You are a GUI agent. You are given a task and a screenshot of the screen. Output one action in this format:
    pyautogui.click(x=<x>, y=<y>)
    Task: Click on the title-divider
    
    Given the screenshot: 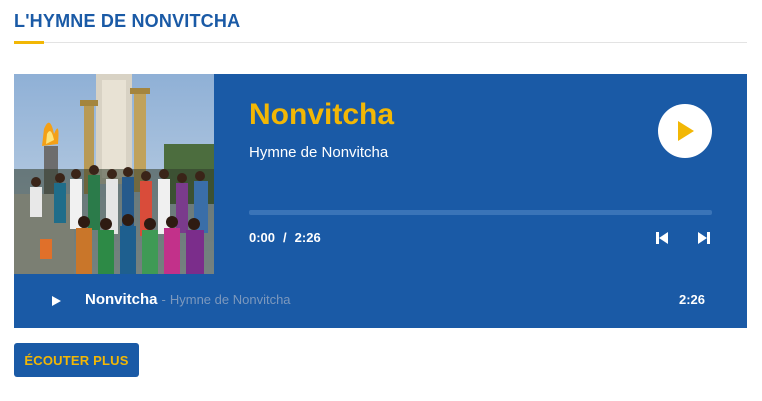 What is the action you would take?
    pyautogui.click(x=380, y=42)
    